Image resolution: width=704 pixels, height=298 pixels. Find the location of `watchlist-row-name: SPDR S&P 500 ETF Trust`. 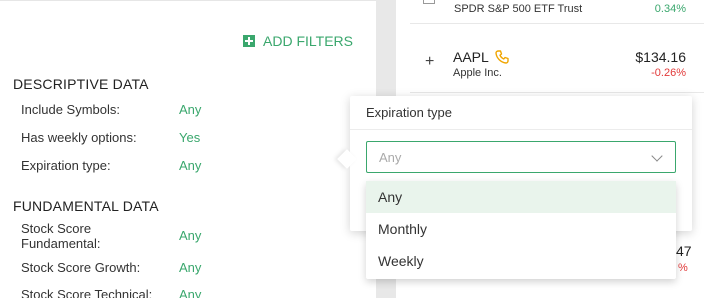

watchlist-row-name: SPDR S&P 500 ETF Trust is located at coordinates (518, 9).